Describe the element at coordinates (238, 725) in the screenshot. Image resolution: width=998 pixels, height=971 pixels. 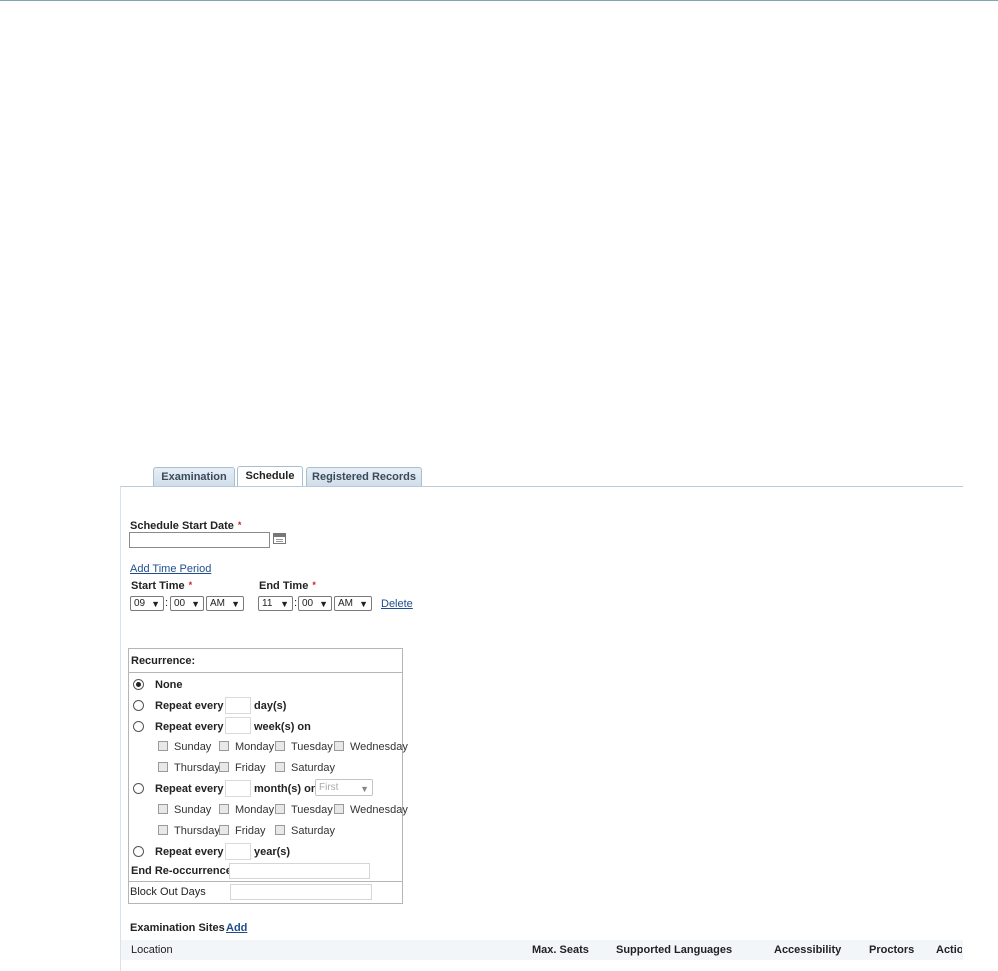
I see `weeks-count-input` at that location.